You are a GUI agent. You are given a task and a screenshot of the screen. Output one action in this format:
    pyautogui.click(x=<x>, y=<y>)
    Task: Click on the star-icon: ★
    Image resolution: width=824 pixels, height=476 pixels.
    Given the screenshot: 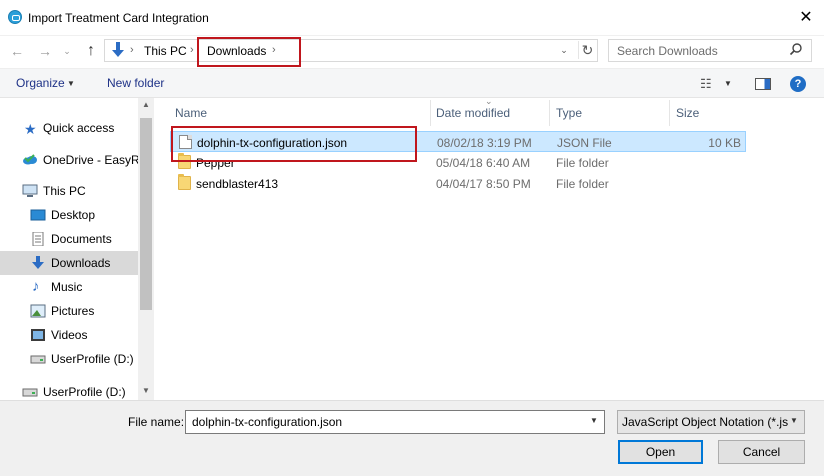 What is the action you would take?
    pyautogui.click(x=30, y=129)
    